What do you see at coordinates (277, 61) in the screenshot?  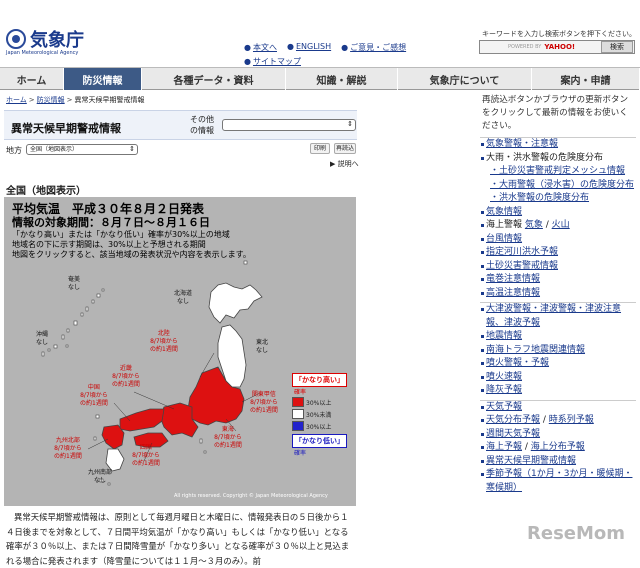 I see `link-sitemap: サイトマップ` at bounding box center [277, 61].